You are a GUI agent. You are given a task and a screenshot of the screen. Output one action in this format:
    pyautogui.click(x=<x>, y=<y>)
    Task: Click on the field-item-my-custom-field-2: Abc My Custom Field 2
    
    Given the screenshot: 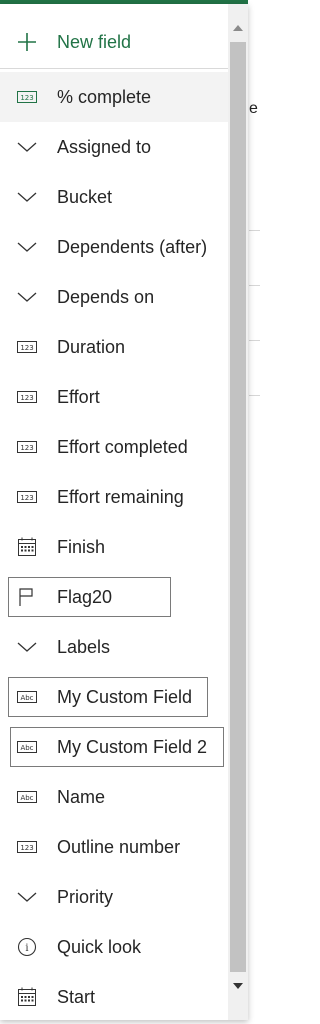 What is the action you would take?
    pyautogui.click(x=114, y=747)
    